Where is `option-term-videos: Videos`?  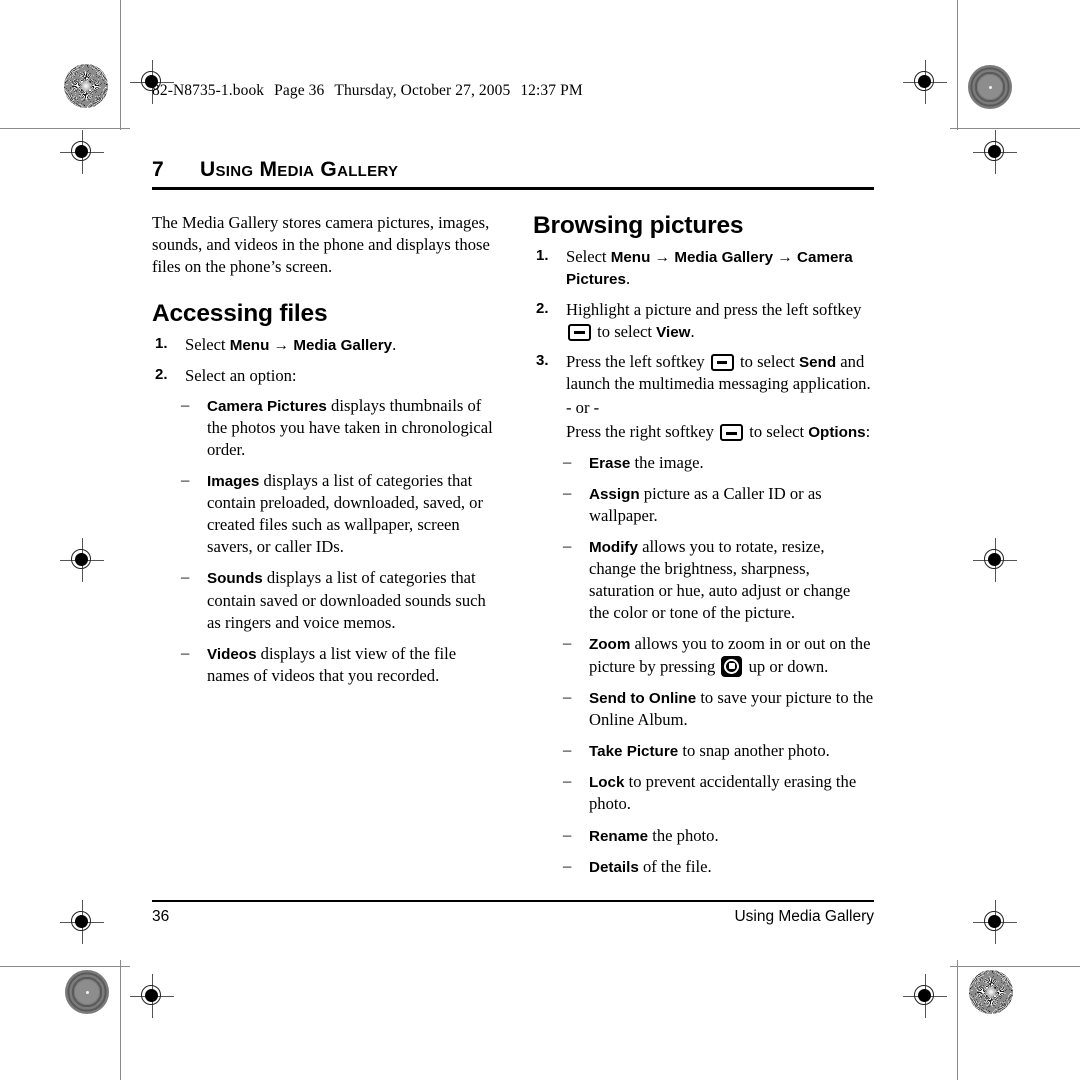
option-term-videos: Videos is located at coordinates (232, 654).